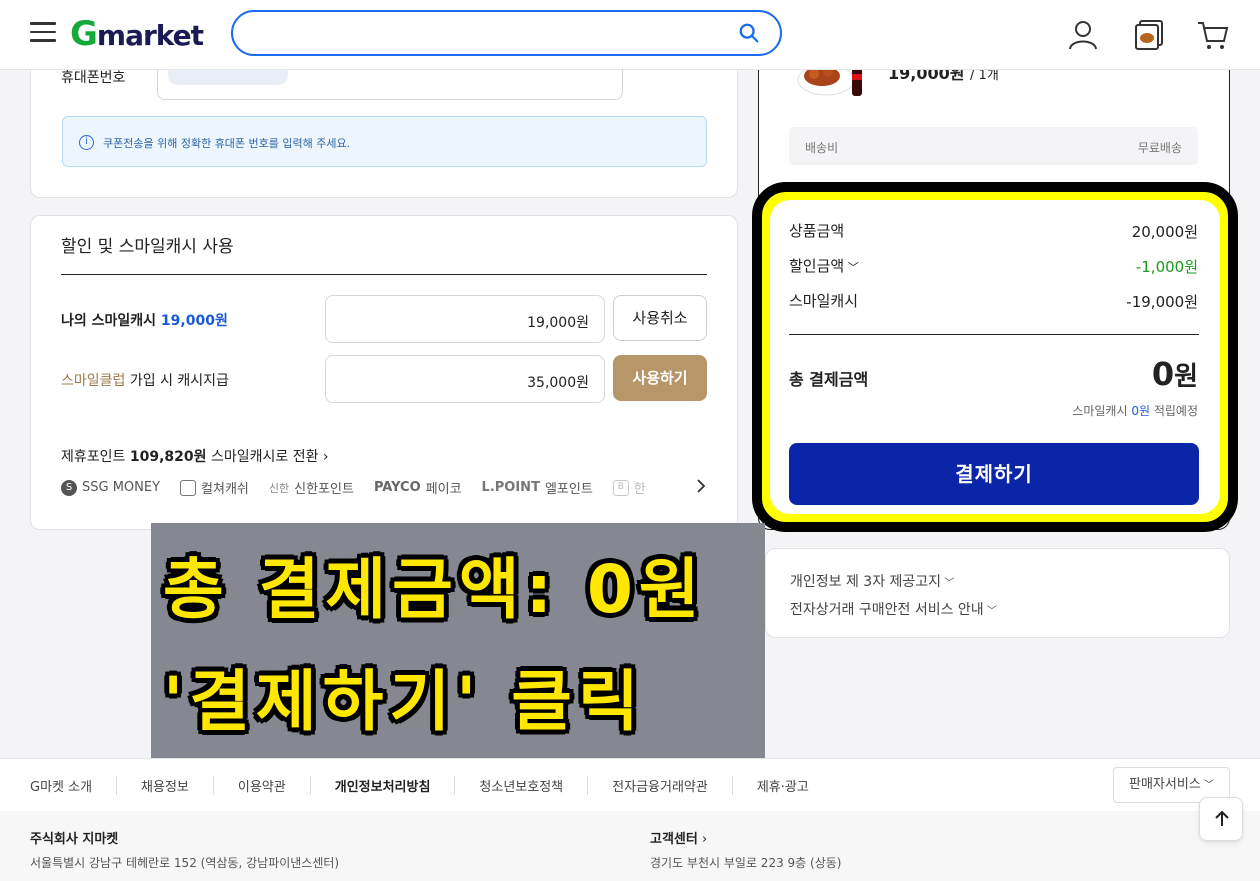 Image resolution: width=1260 pixels, height=881 pixels. I want to click on my-cash-label: 나의 스마일캐시 19,000원, so click(144, 320).